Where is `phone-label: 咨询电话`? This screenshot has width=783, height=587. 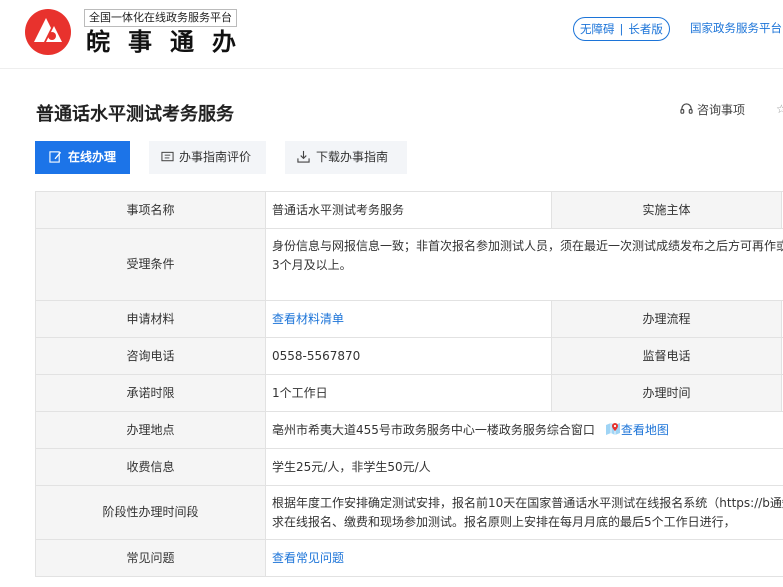
phone-label: 咨询电话 is located at coordinates (150, 356).